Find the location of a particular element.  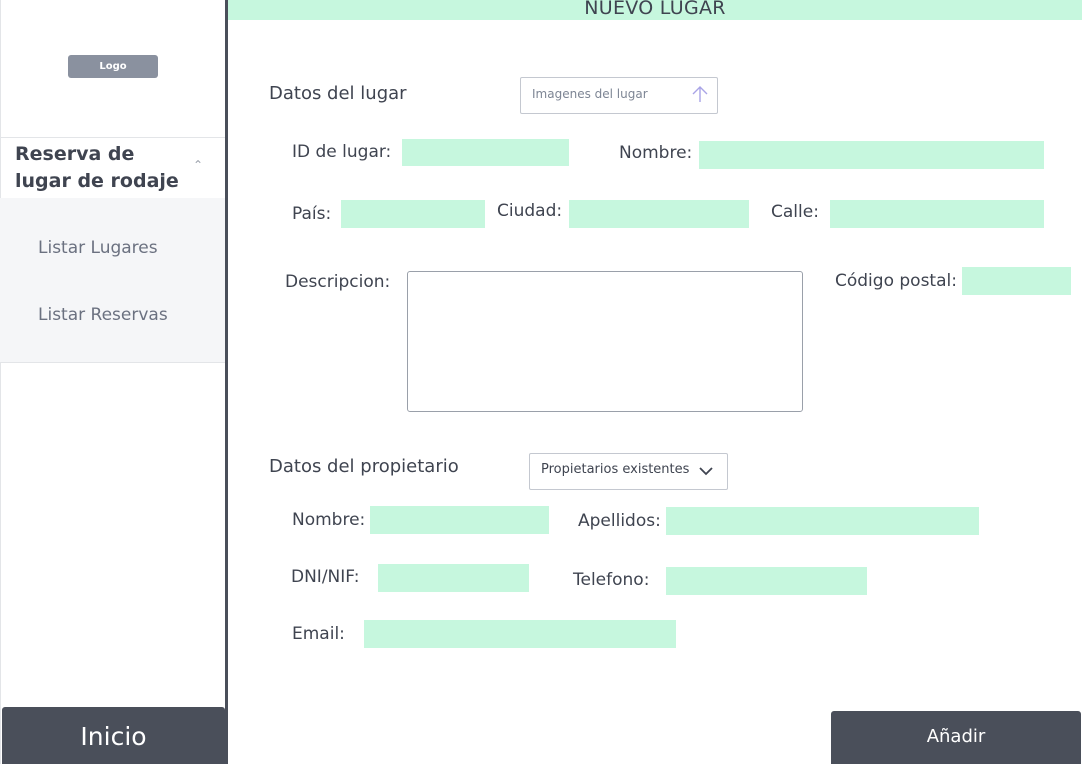

street-label: Calle: is located at coordinates (795, 212).